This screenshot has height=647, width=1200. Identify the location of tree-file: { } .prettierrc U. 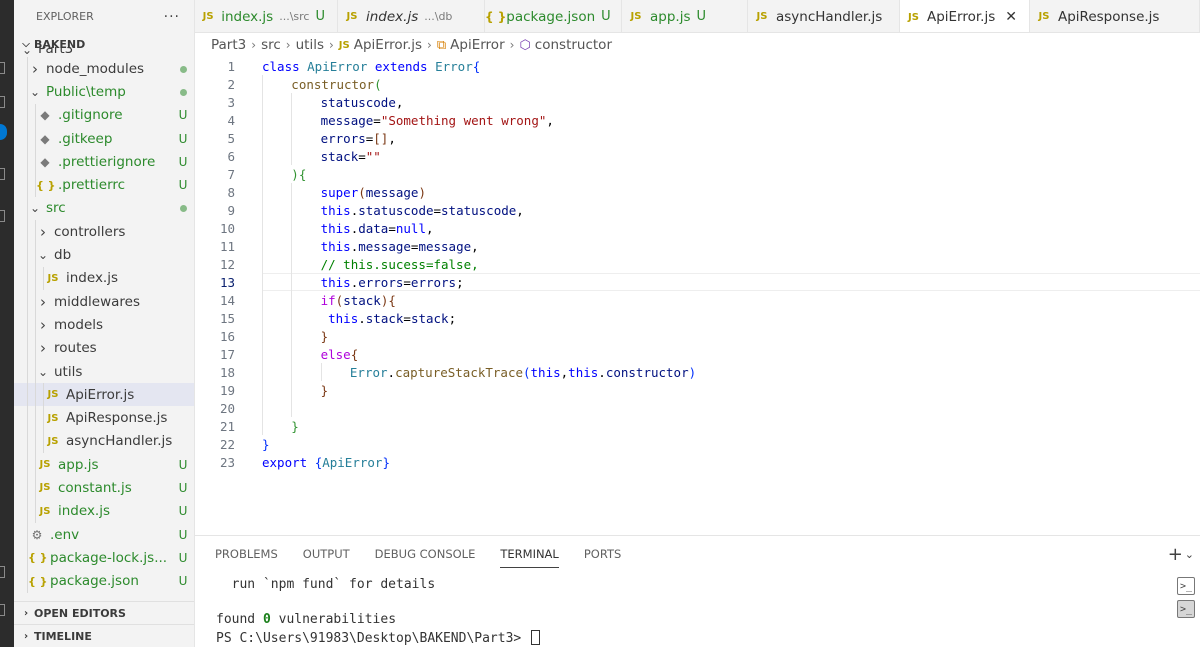
(104, 185).